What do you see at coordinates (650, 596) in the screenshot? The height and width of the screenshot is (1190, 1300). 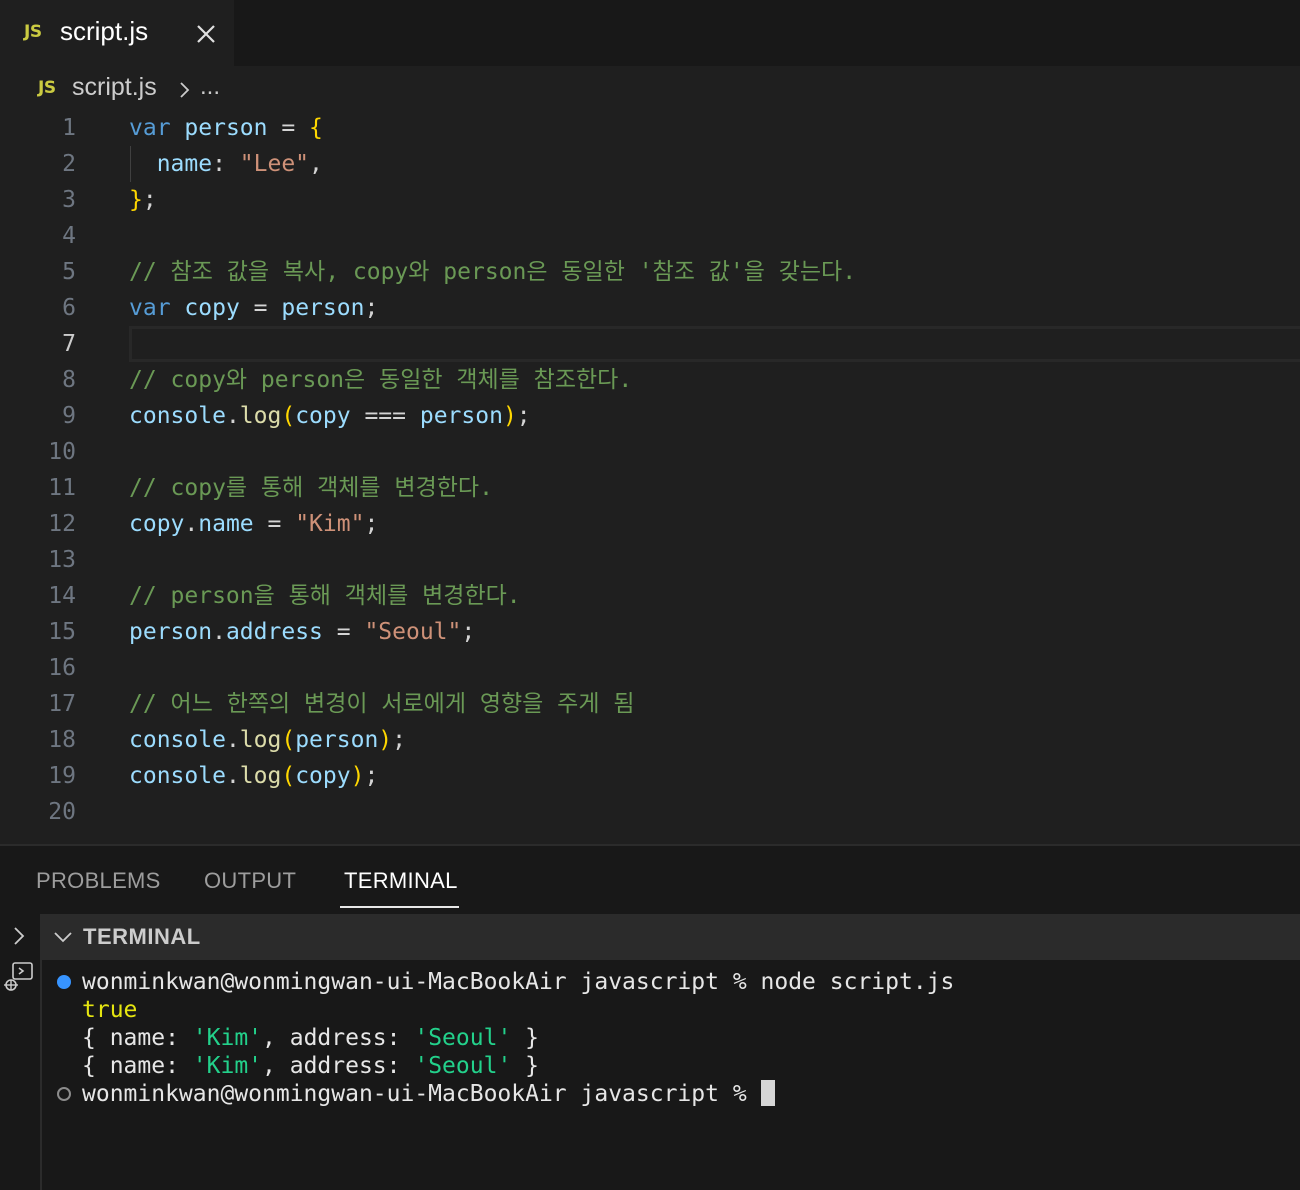 I see `code-line: 14 // person을 통해 객체를 변경한다.` at bounding box center [650, 596].